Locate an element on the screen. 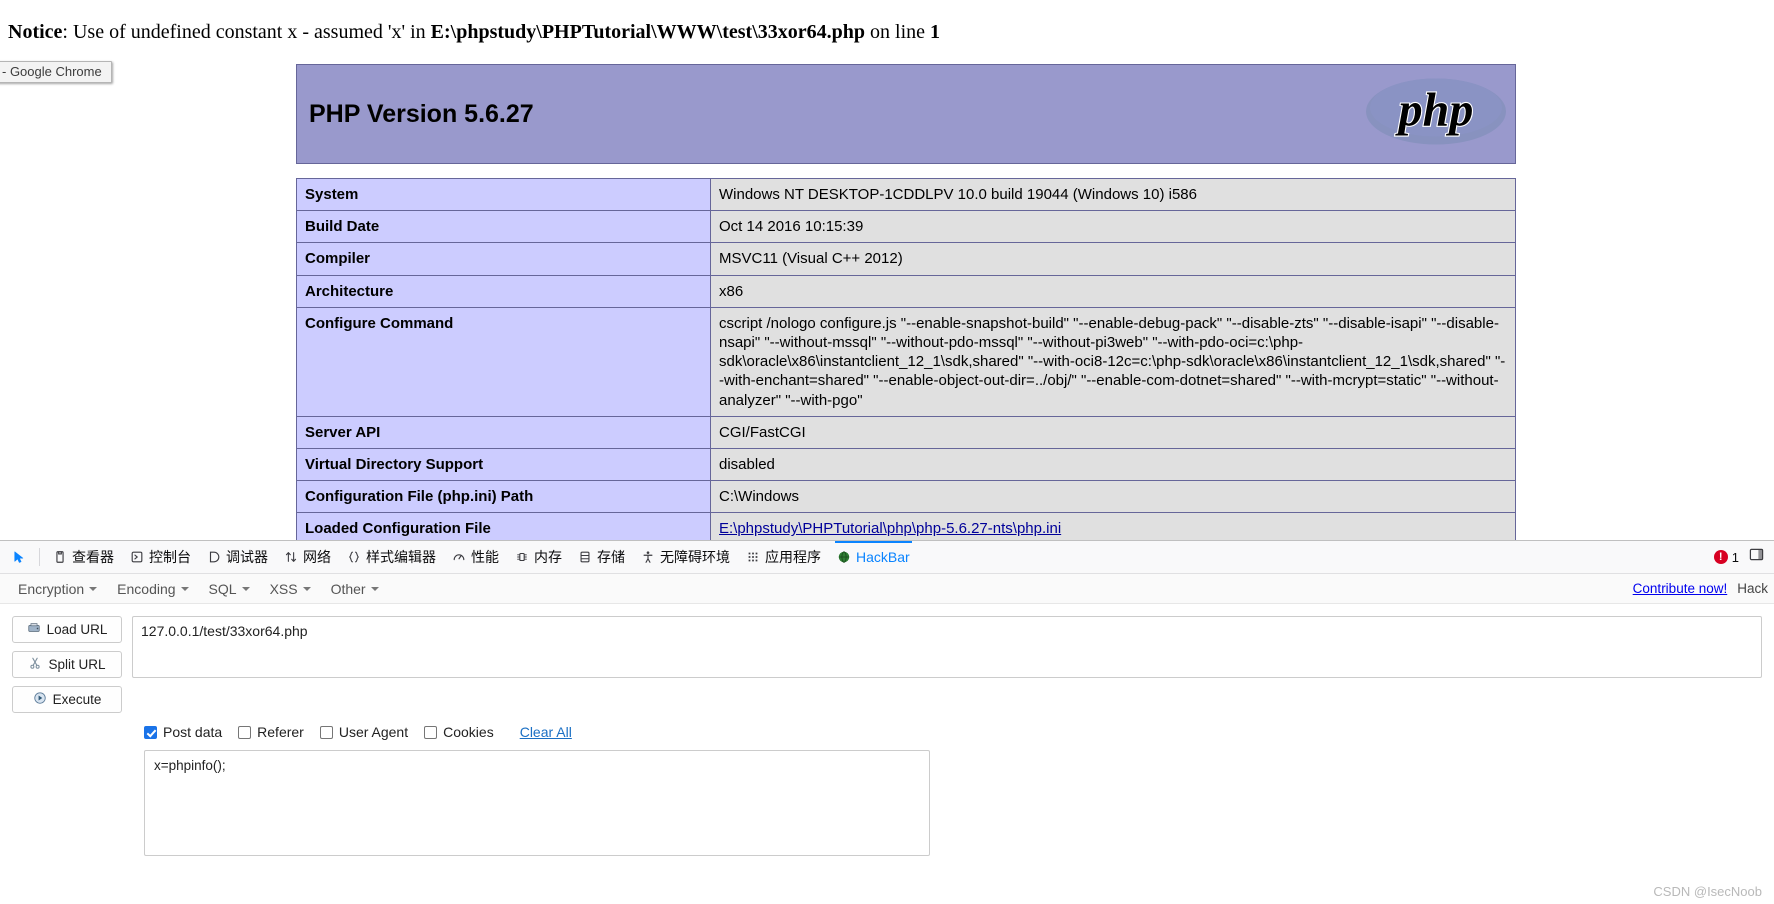  post-data-input is located at coordinates (537, 803).